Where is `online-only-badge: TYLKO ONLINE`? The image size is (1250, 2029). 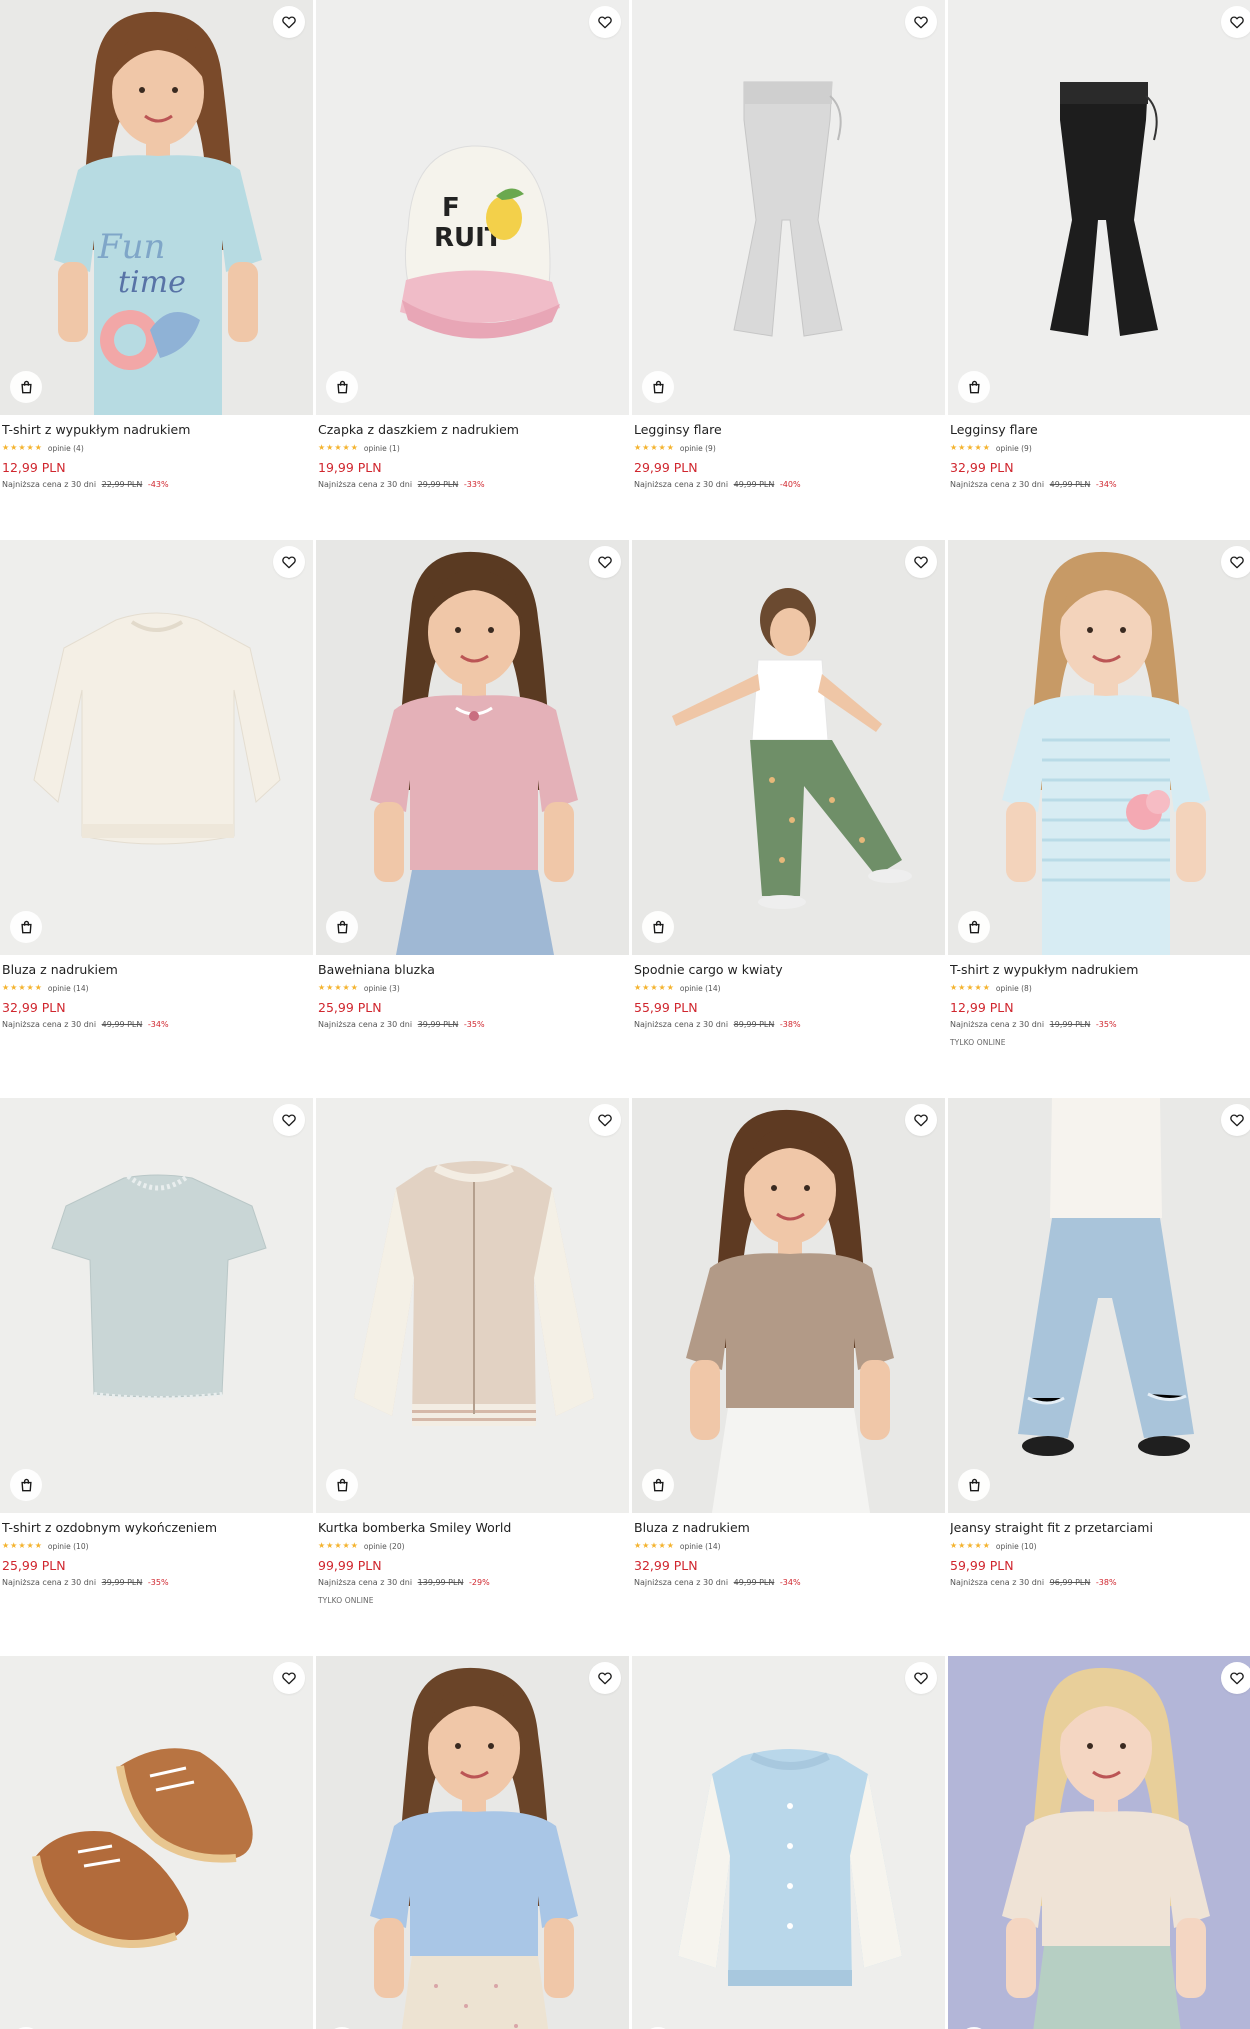
online-only-badge: TYLKO ONLINE is located at coordinates (978, 1042).